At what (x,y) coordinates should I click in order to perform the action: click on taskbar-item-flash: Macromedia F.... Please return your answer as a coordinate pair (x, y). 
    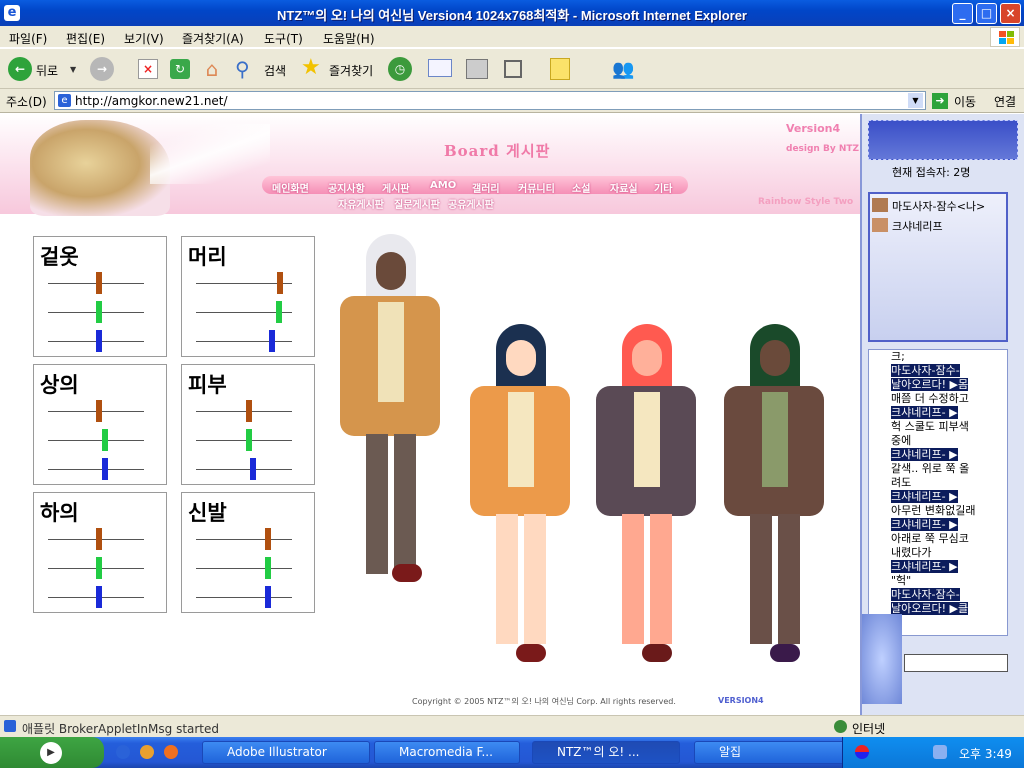
    Looking at the image, I should click on (447, 752).